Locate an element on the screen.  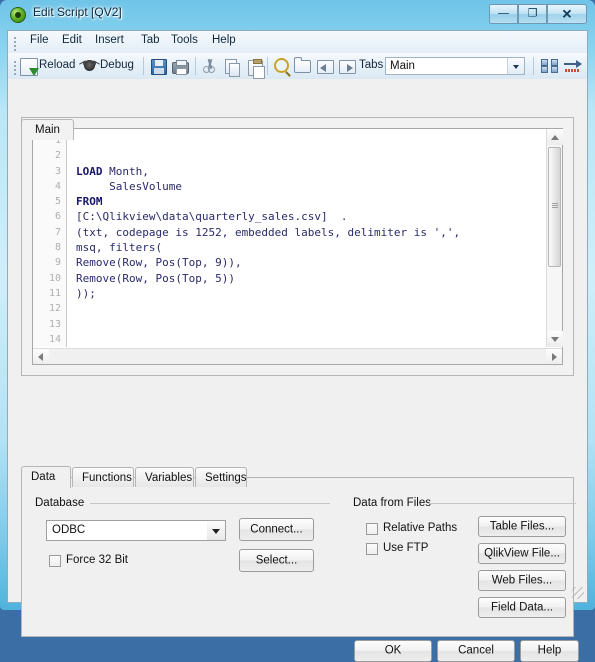
minimize-button: — is located at coordinates (503, 14).